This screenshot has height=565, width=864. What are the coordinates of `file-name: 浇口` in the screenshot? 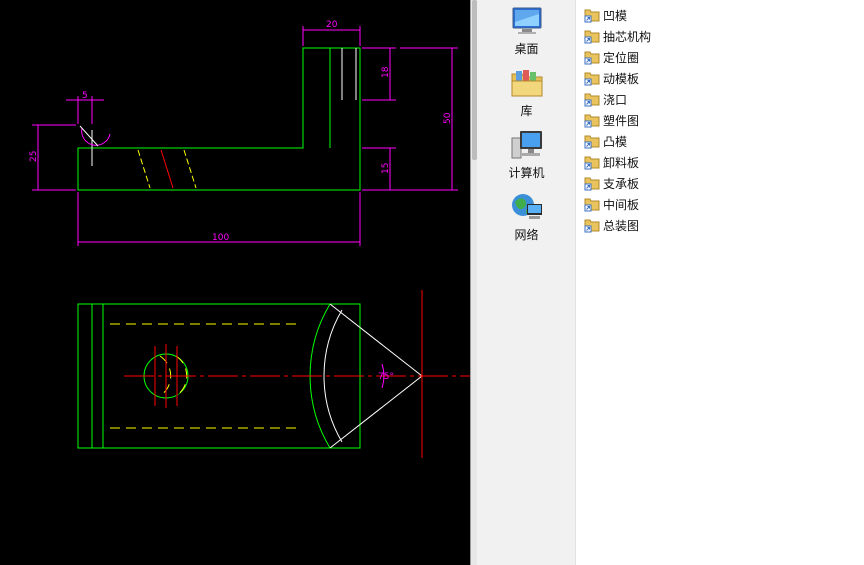 It's located at (615, 99).